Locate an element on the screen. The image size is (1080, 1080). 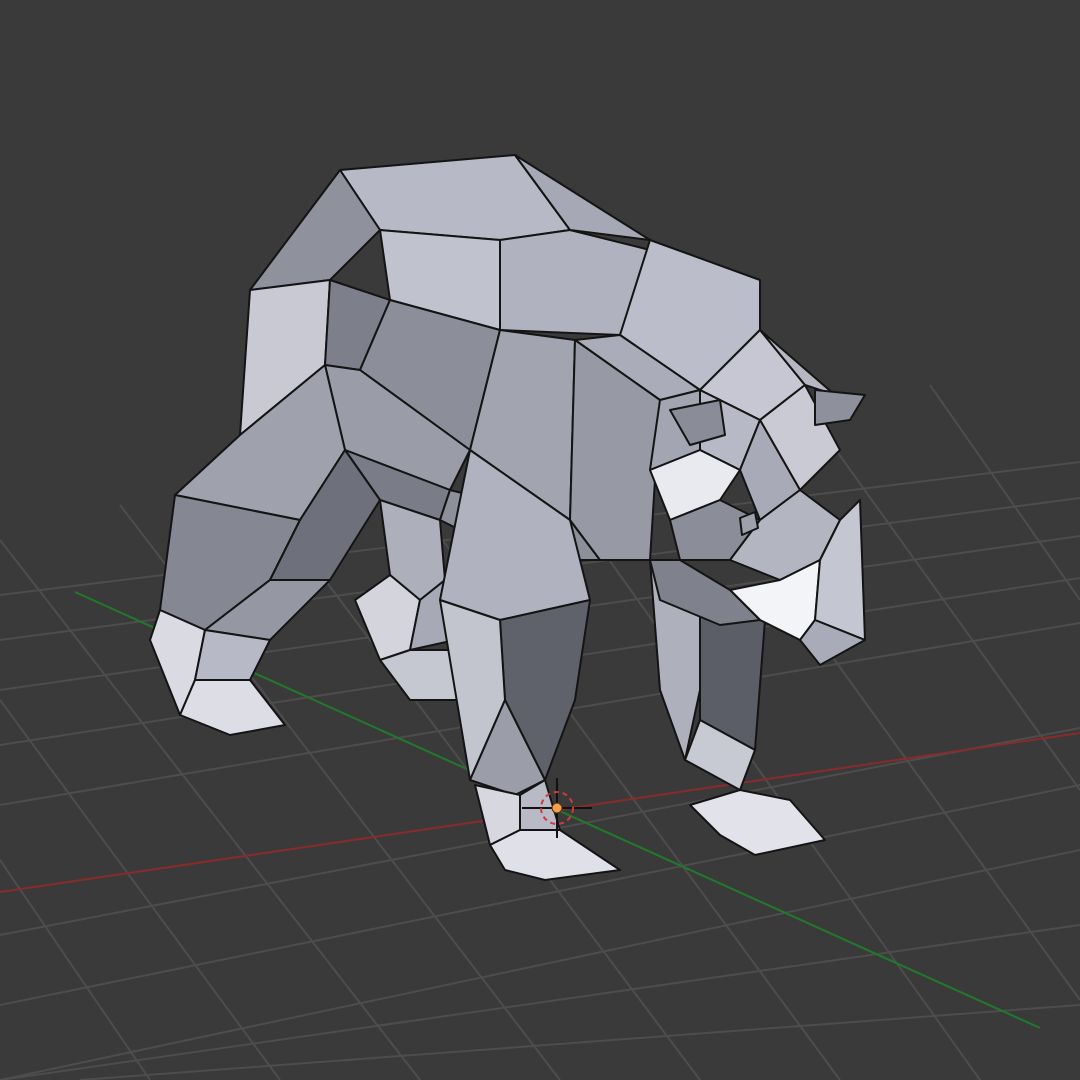
bear-right-ear-face is located at coordinates (840, 407).